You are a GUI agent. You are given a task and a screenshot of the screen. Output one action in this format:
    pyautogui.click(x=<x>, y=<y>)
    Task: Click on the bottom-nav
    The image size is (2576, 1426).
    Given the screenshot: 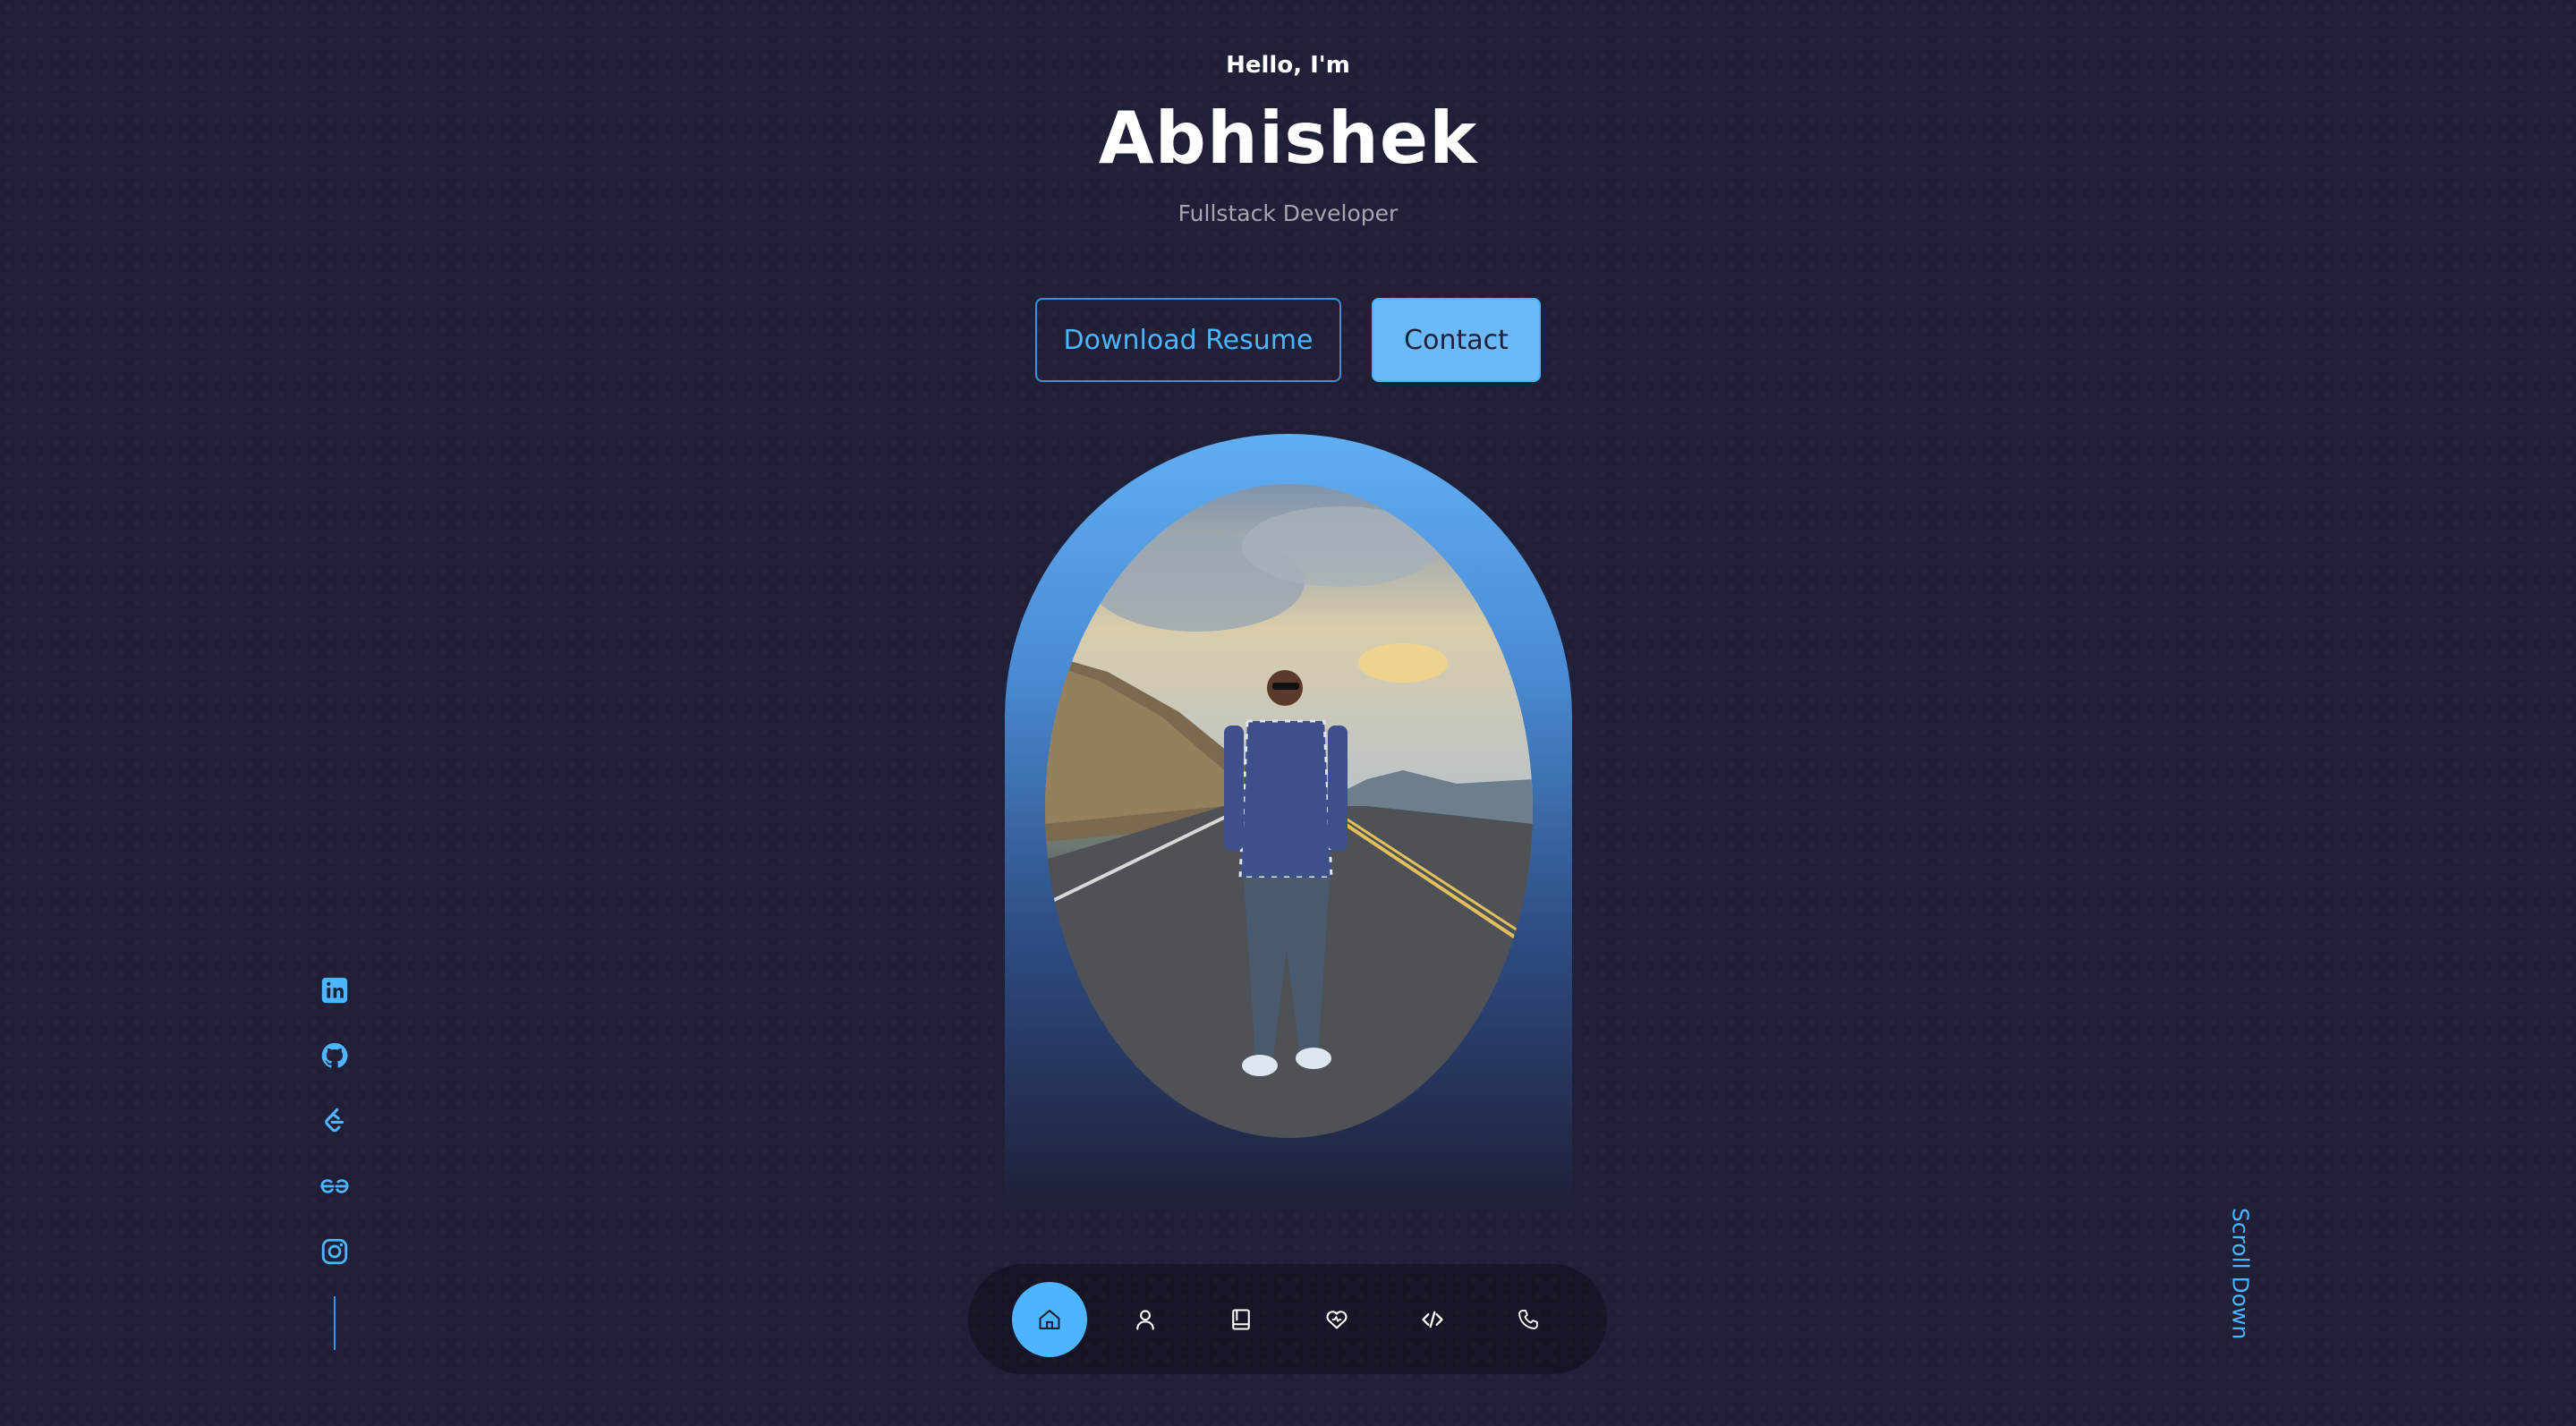 What is the action you would take?
    pyautogui.click(x=1287, y=1319)
    